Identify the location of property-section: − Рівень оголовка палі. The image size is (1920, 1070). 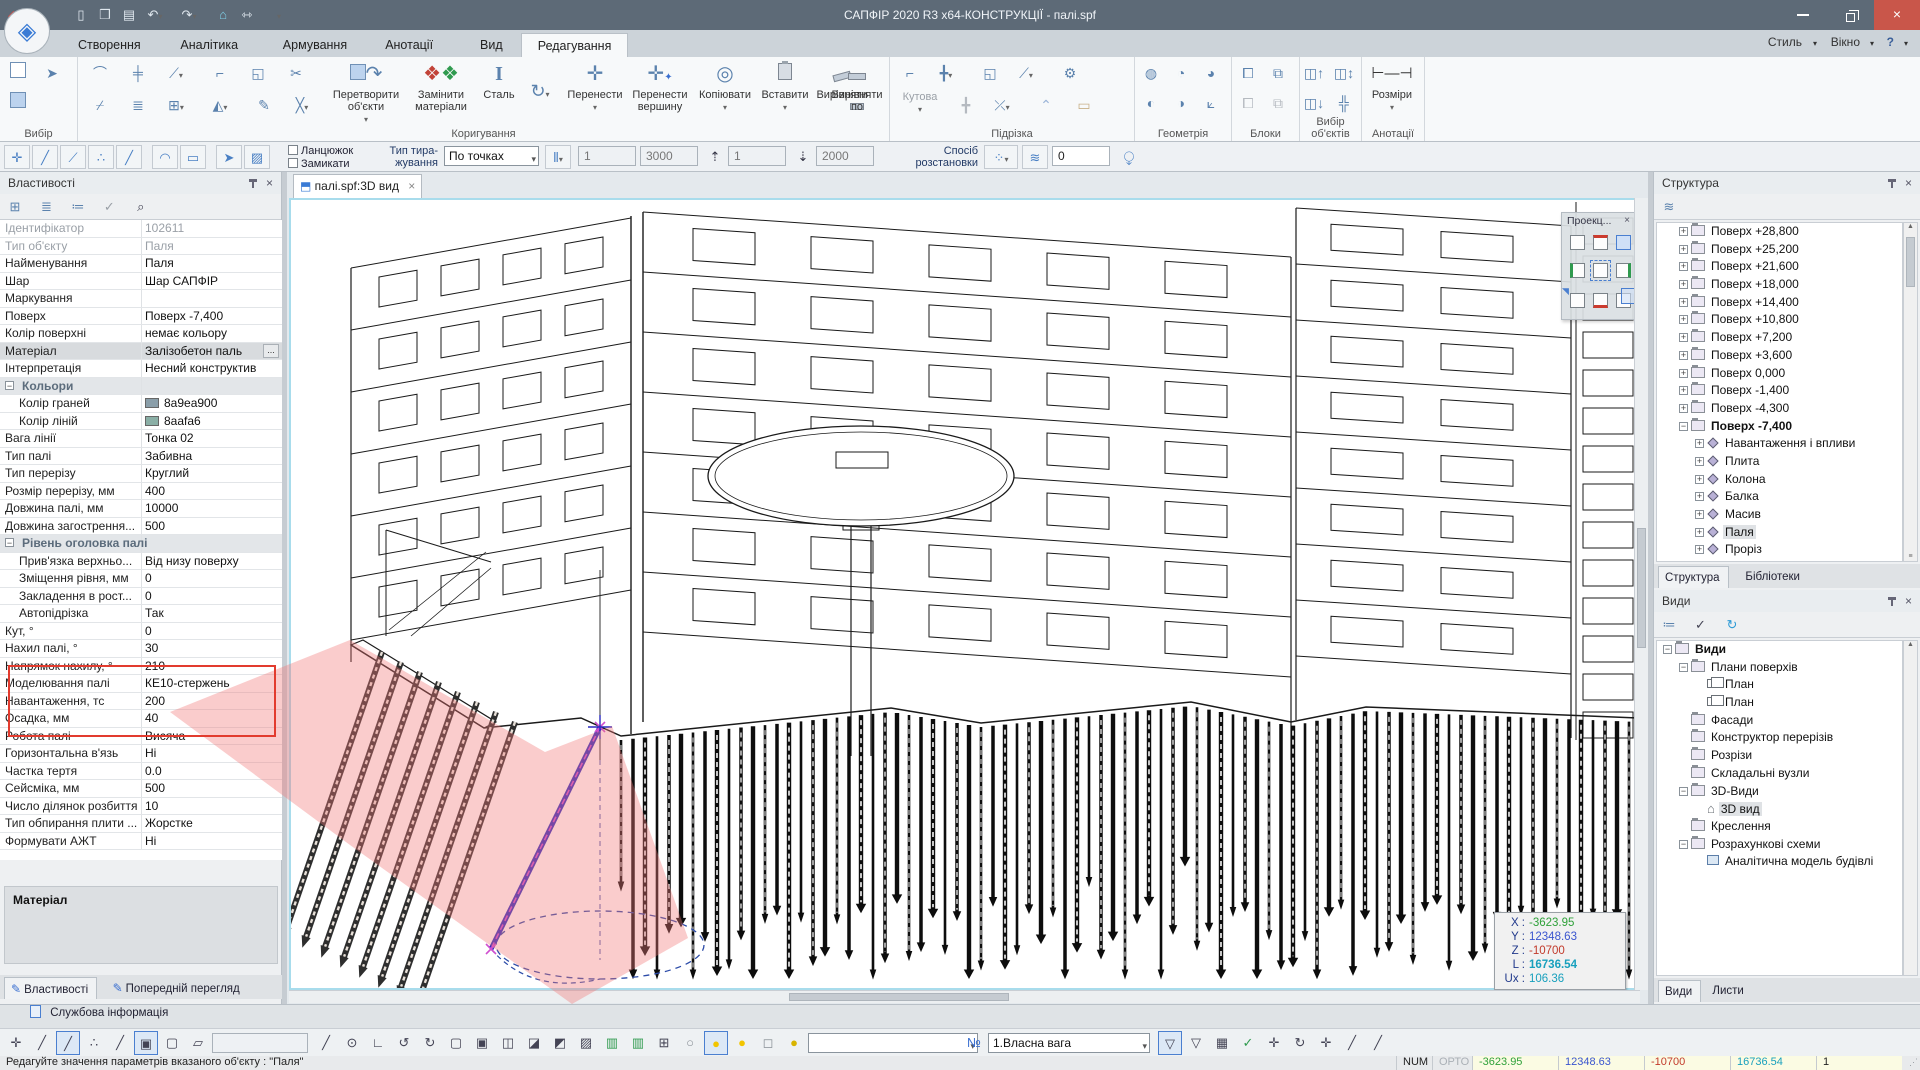
(141, 544).